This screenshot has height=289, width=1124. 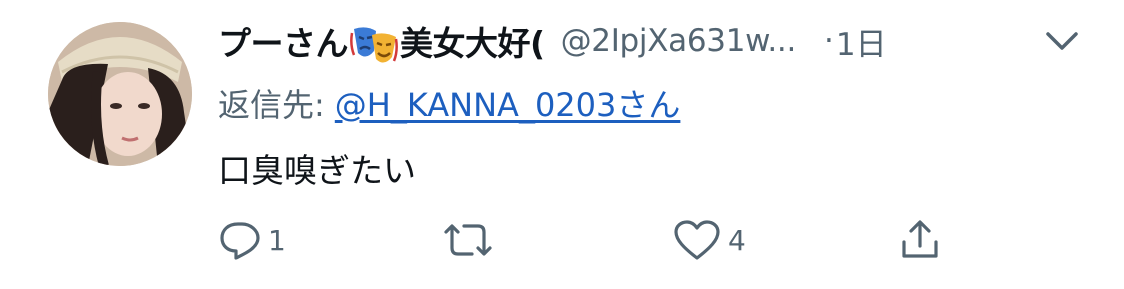 What do you see at coordinates (283, 43) in the screenshot?
I see `display-name-prefix: プーさん` at bounding box center [283, 43].